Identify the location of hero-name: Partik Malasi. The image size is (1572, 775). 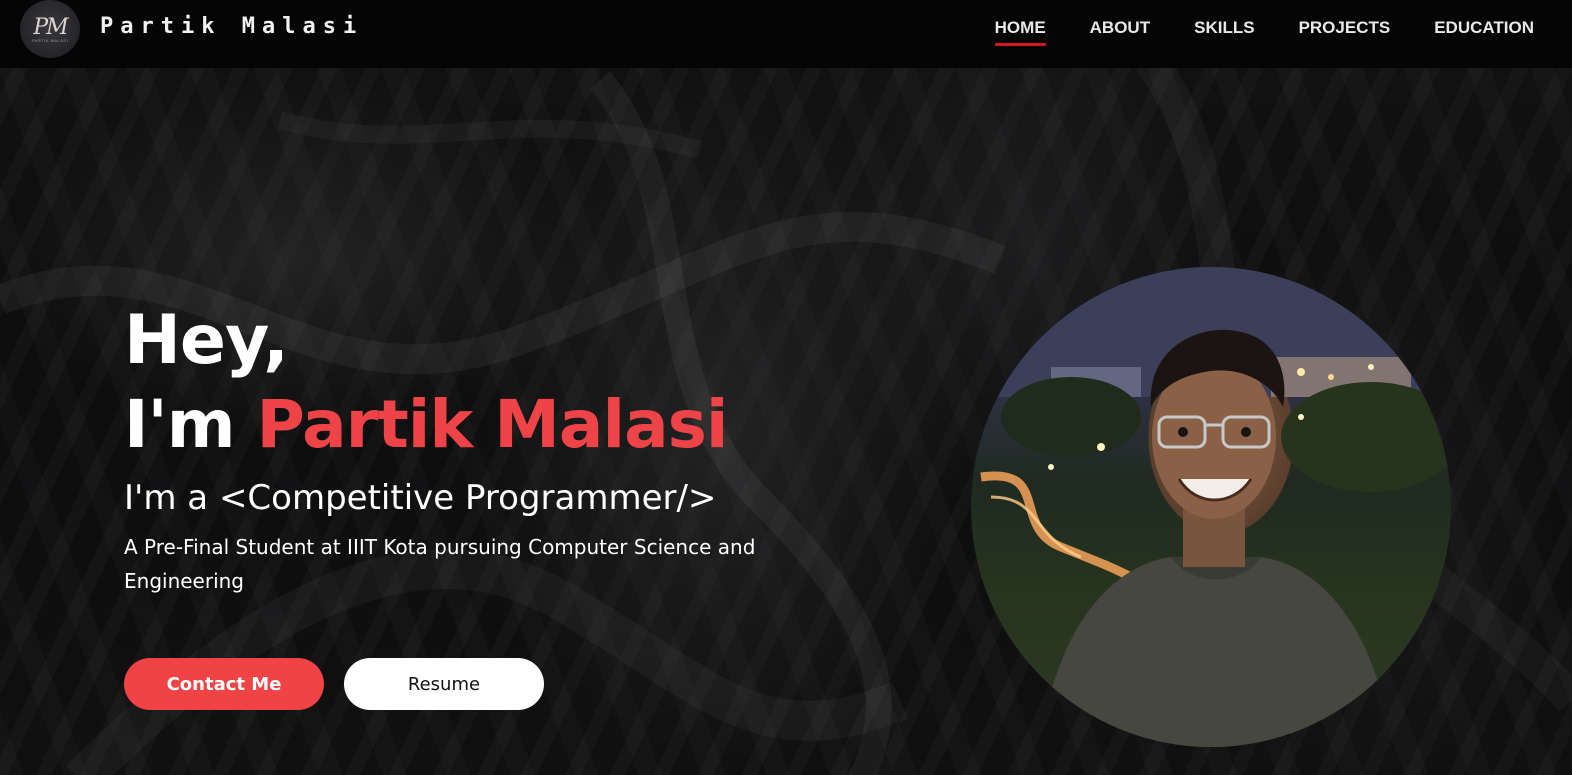
(492, 424).